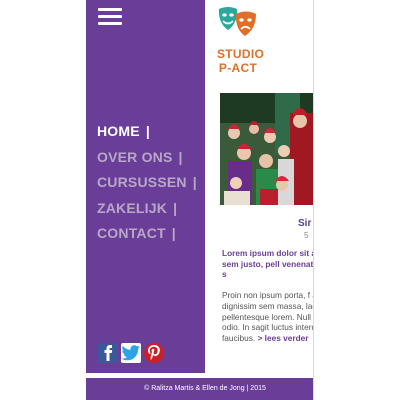 The height and width of the screenshot is (400, 400). I want to click on nav-item-cursussen: CURSUSSEN |, so click(147, 184).